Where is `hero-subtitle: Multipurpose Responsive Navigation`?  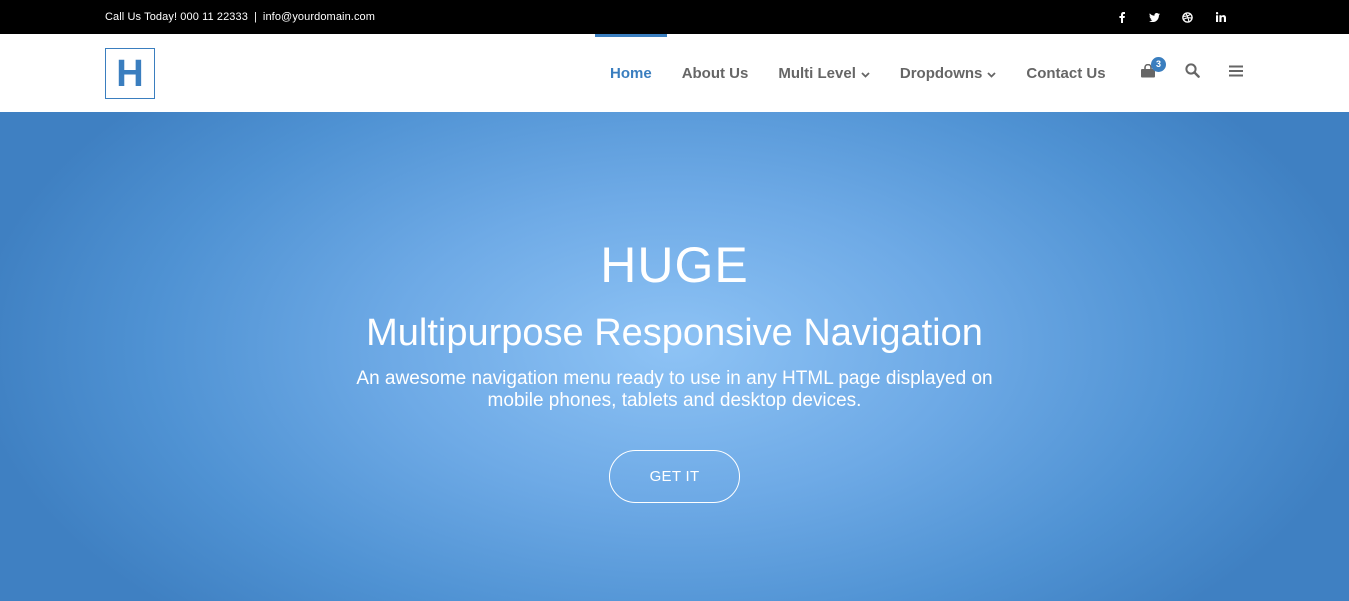 hero-subtitle: Multipurpose Responsive Navigation is located at coordinates (674, 333).